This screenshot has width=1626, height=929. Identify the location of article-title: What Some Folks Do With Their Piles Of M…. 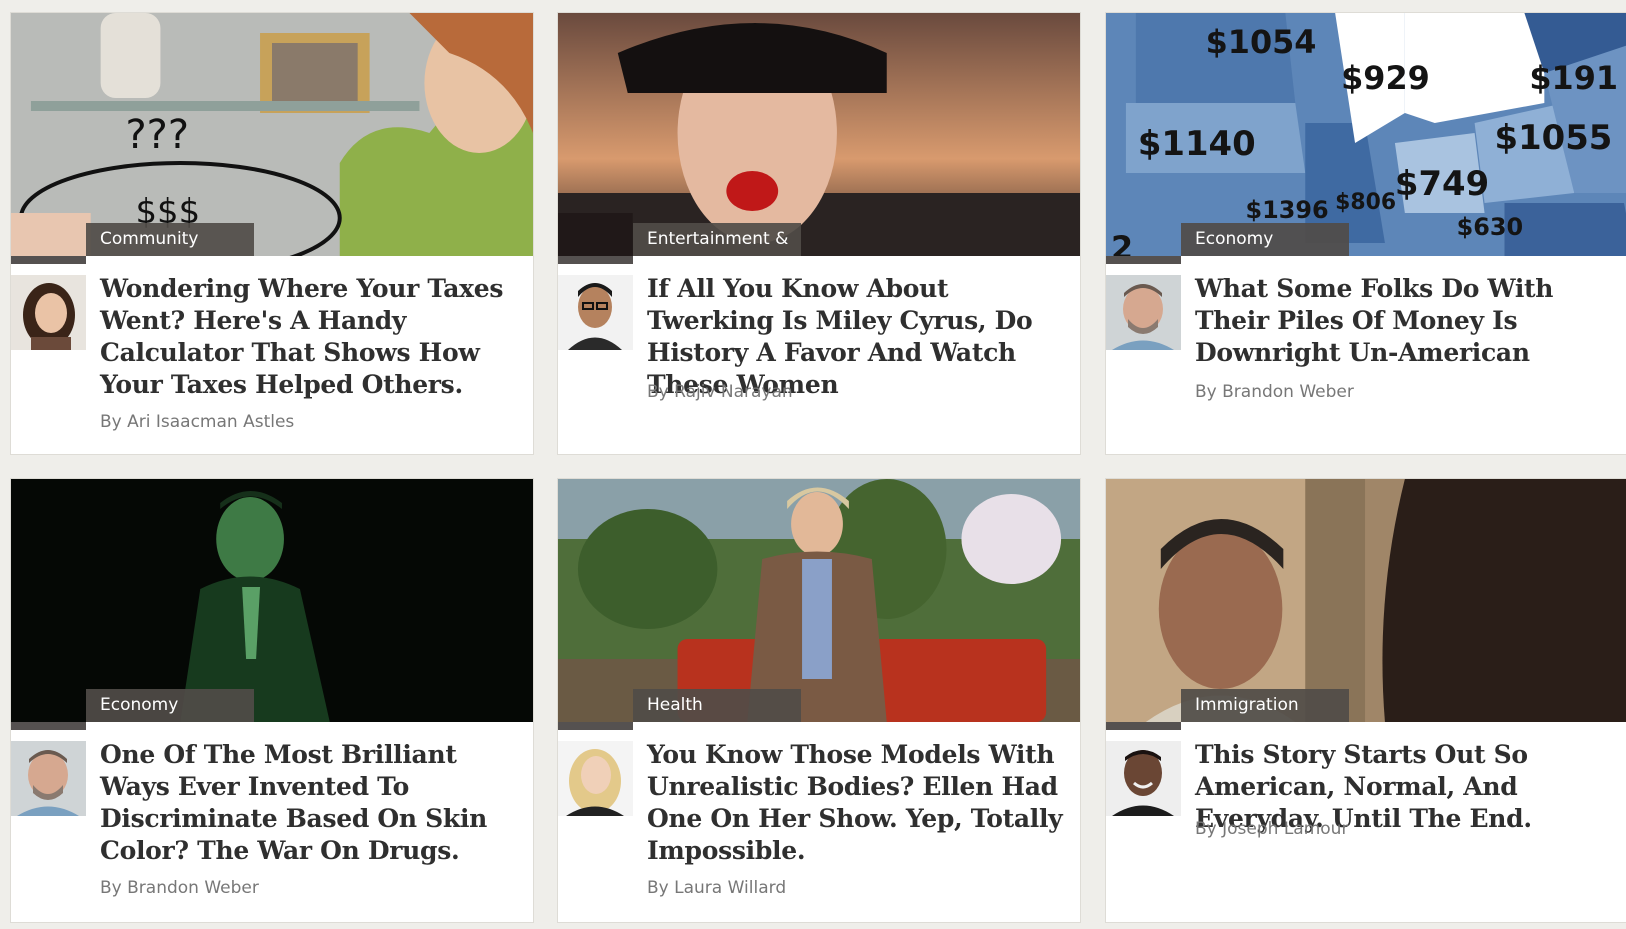
(1407, 321).